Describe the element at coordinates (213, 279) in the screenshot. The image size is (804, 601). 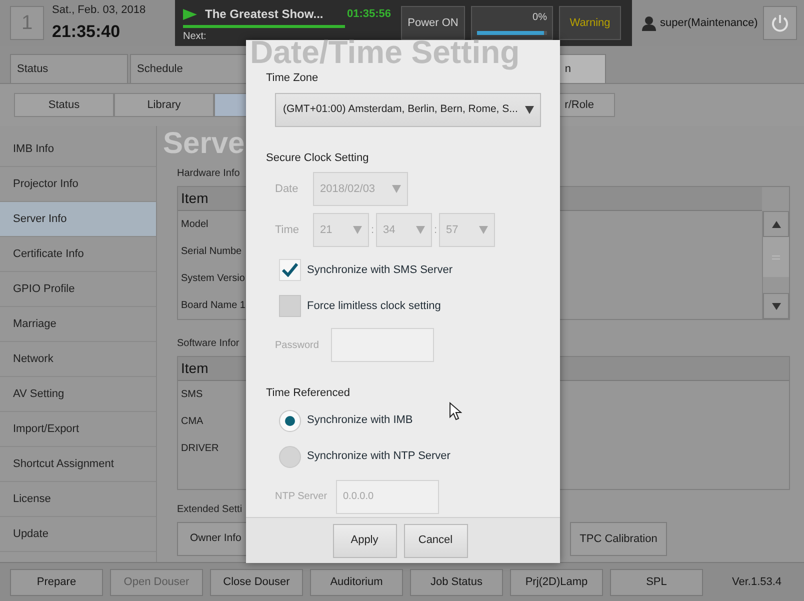
I see `table-cell-text: System Versio` at that location.